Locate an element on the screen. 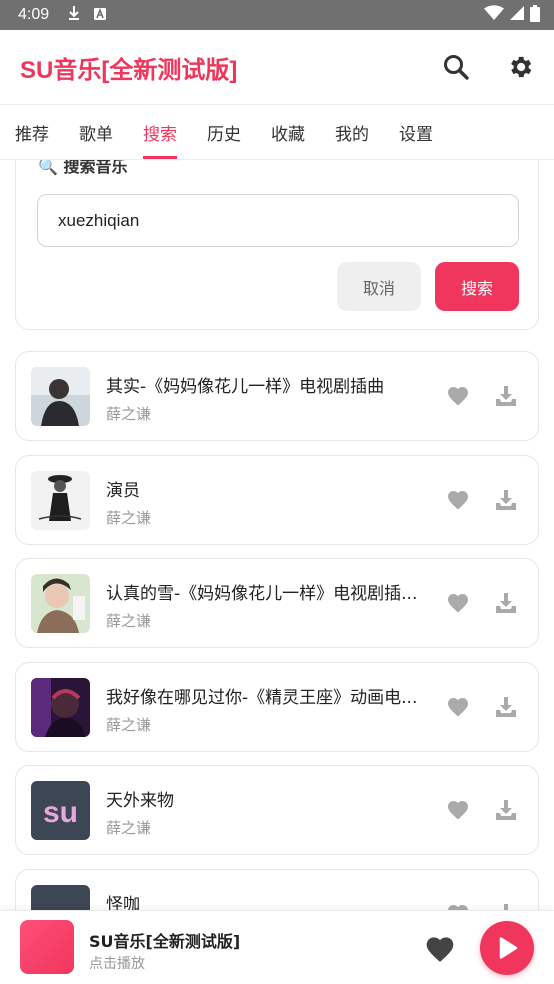 This screenshot has width=554, height=984. status-time: 4:09 is located at coordinates (34, 14).